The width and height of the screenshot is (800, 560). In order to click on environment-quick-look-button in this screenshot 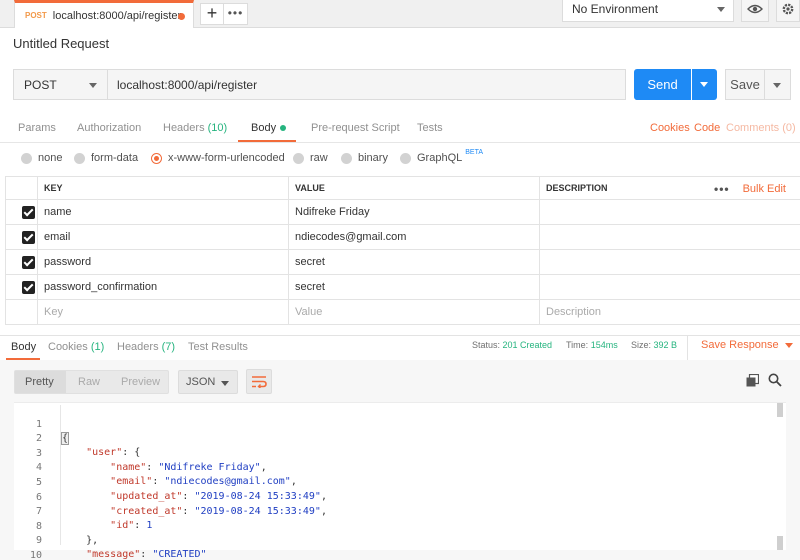, I will do `click(755, 11)`.